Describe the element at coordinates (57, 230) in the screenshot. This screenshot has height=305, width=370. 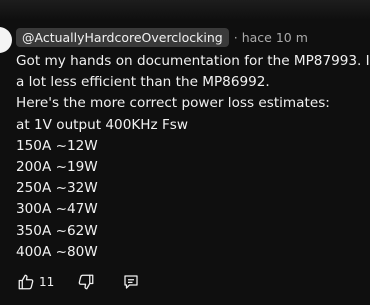
I see `comment-line: 350A ~62W` at that location.